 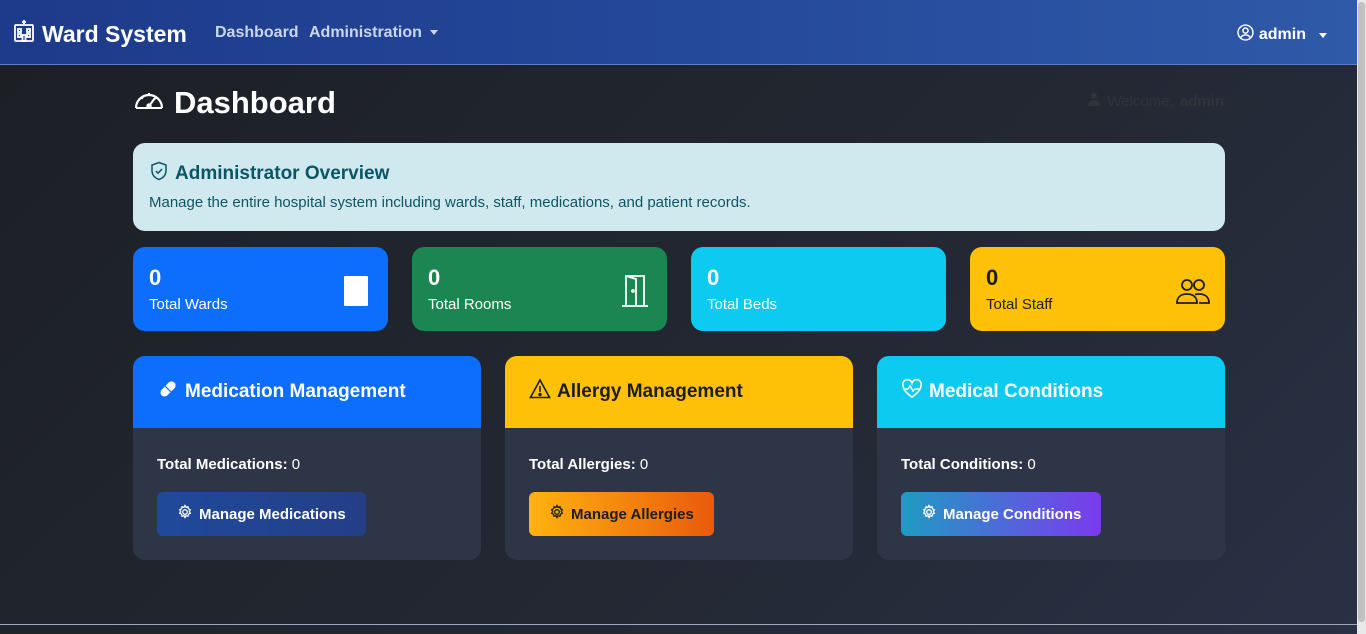 What do you see at coordinates (1140, 101) in the screenshot?
I see `welcome-prefix: Welcome,` at bounding box center [1140, 101].